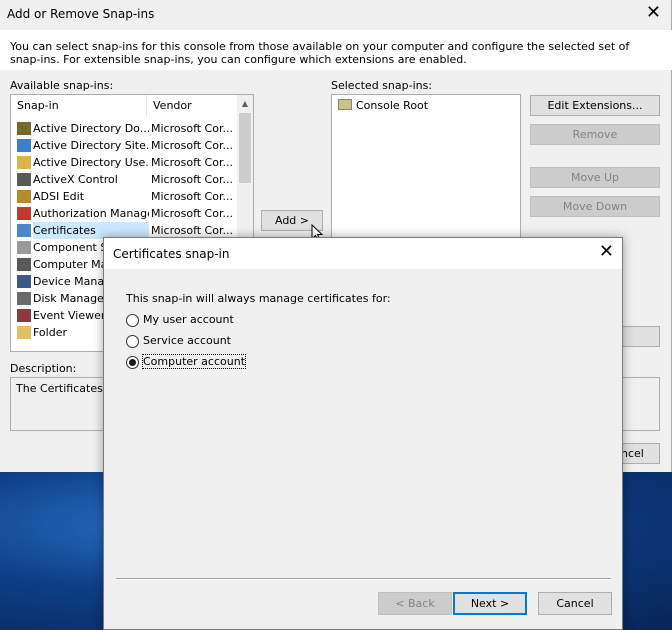 Image resolution: width=672 pixels, height=630 pixels. What do you see at coordinates (415, 603) in the screenshot?
I see `back-button: < Back` at bounding box center [415, 603].